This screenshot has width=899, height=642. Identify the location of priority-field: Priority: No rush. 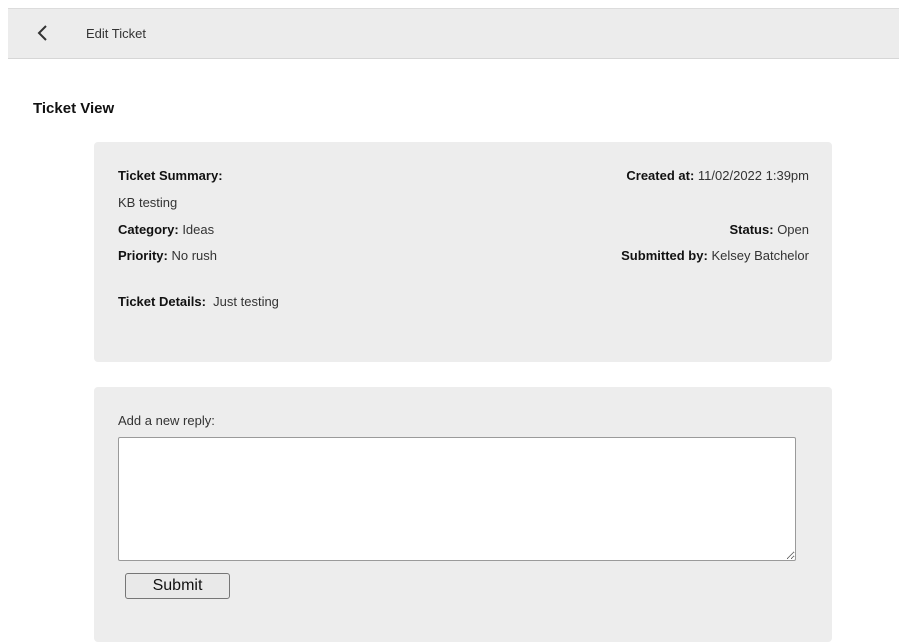
(167, 255).